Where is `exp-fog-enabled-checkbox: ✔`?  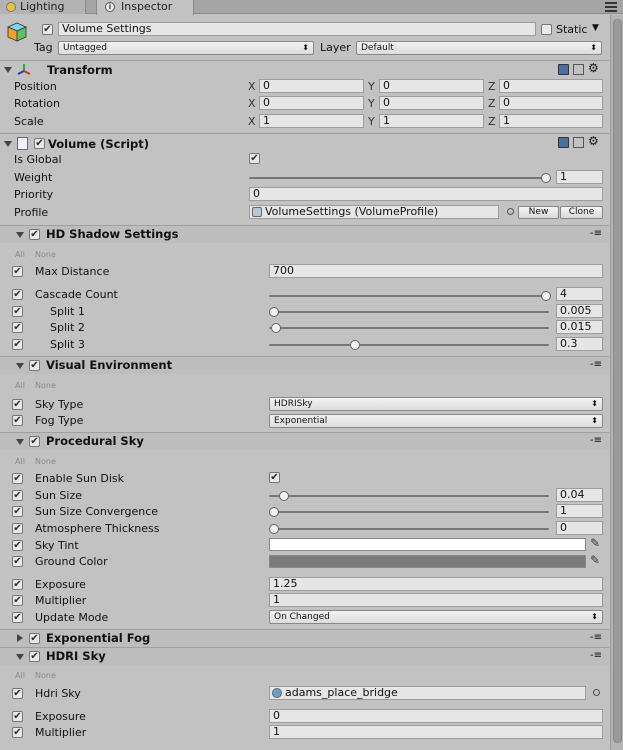 exp-fog-enabled-checkbox: ✔ is located at coordinates (34, 638).